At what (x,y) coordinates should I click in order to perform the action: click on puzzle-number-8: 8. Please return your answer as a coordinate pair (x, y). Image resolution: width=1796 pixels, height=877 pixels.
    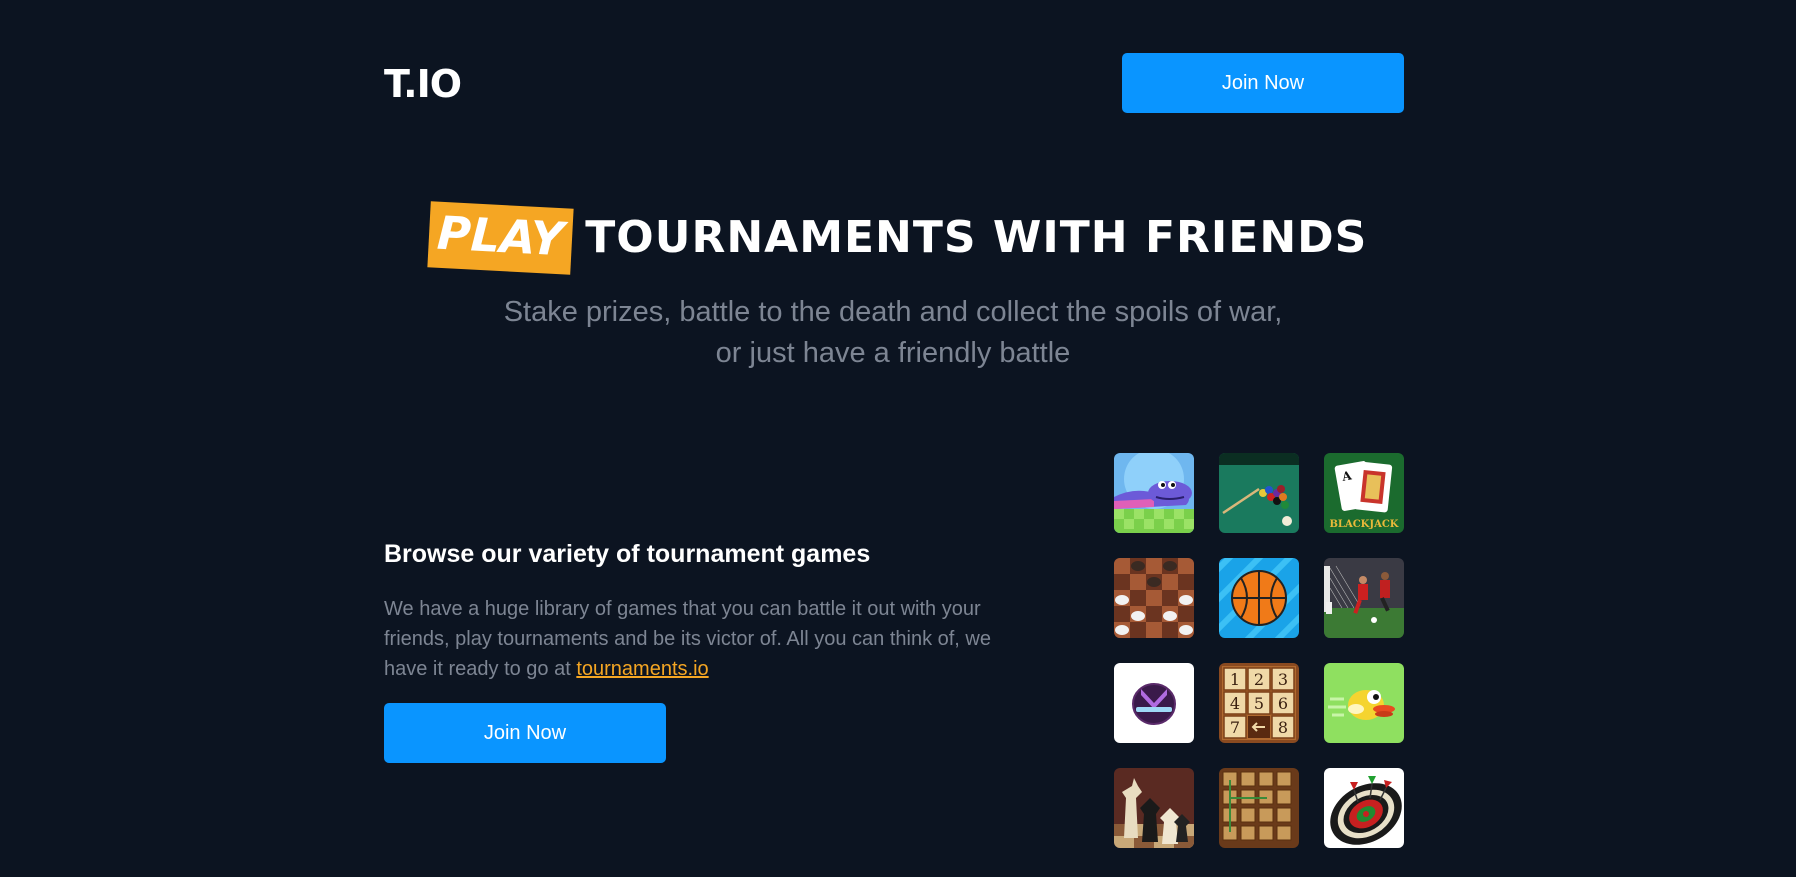
    Looking at the image, I should click on (1283, 727).